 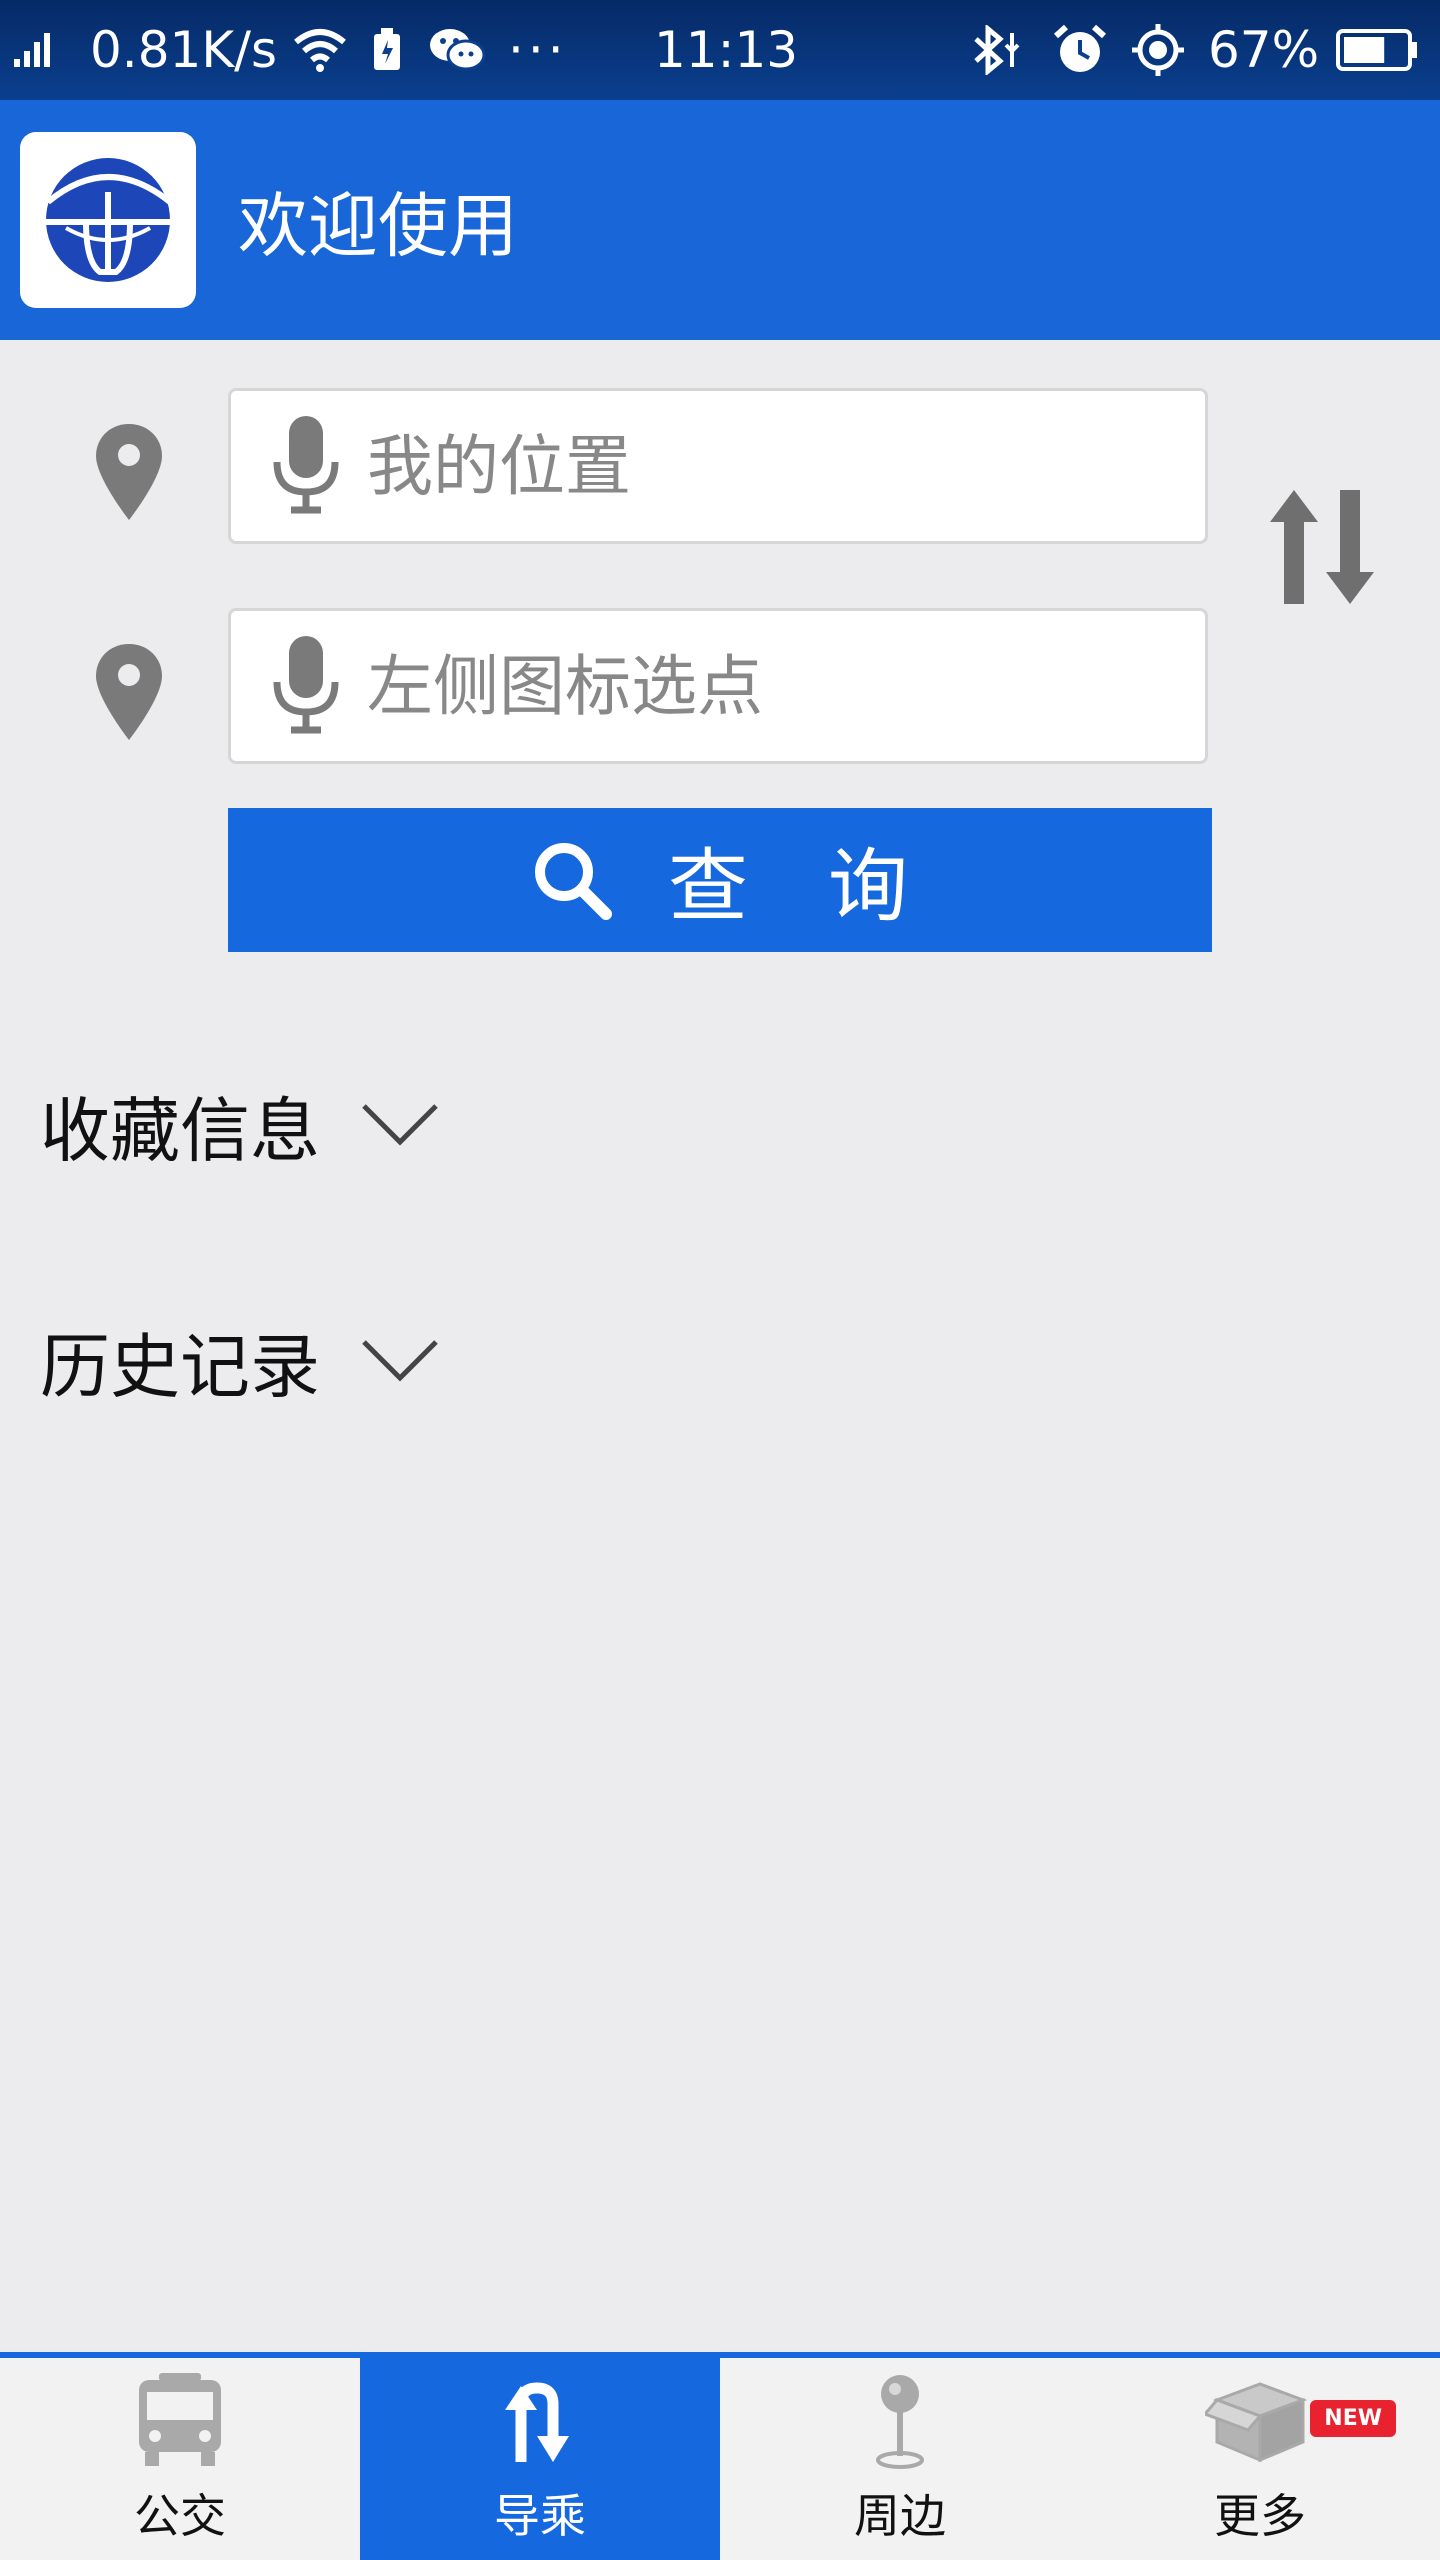 I want to click on box-icon, so click(x=1256, y=2422).